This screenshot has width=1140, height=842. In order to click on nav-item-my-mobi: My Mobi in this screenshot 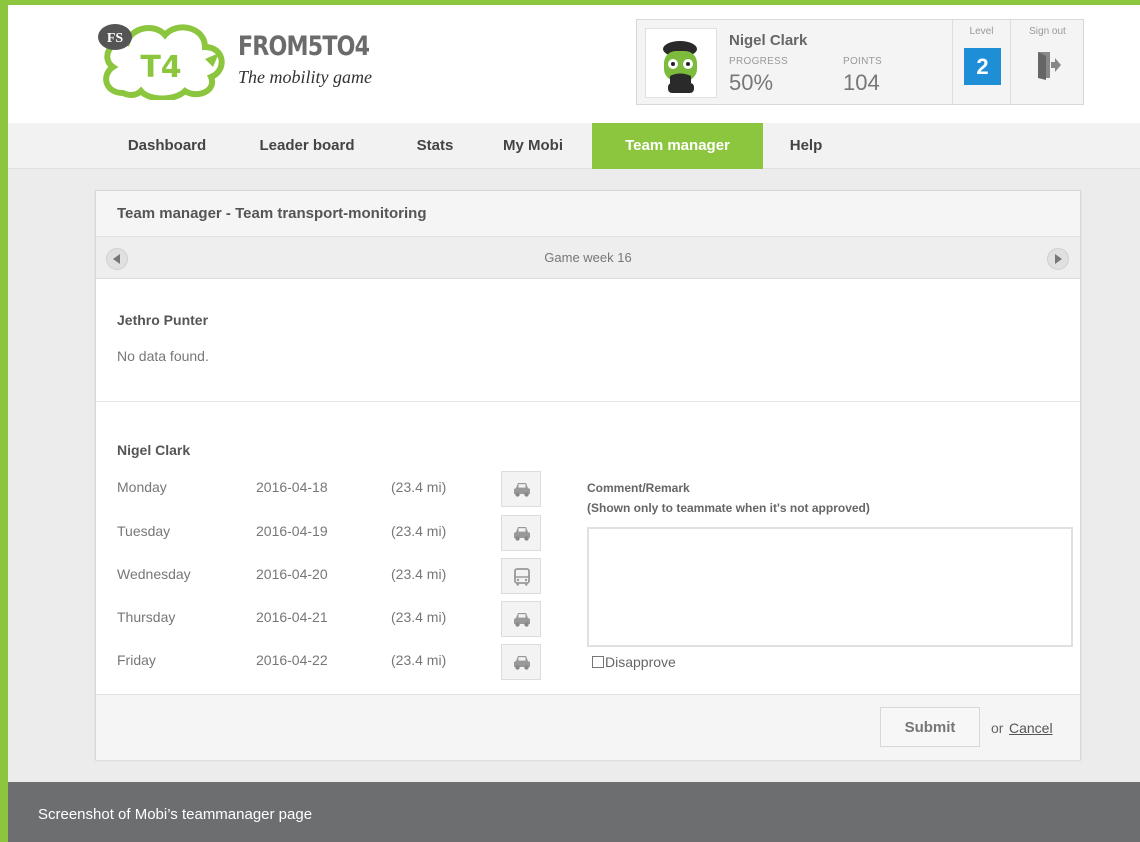, I will do `click(533, 146)`.